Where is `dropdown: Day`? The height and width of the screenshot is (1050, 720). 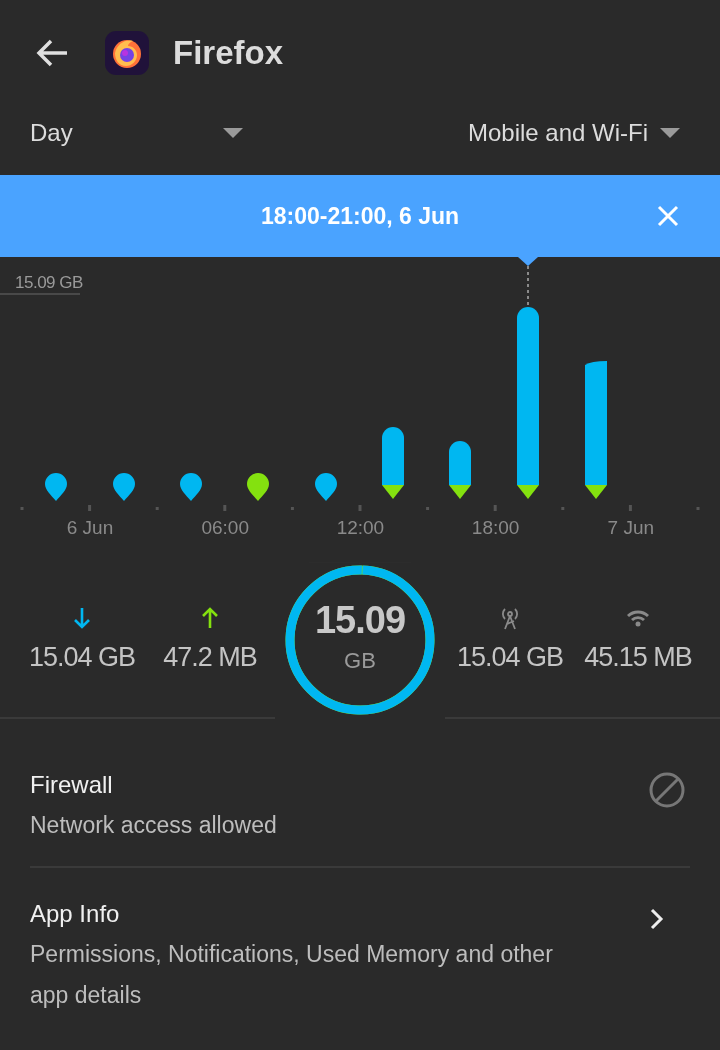 dropdown: Day is located at coordinates (136, 132).